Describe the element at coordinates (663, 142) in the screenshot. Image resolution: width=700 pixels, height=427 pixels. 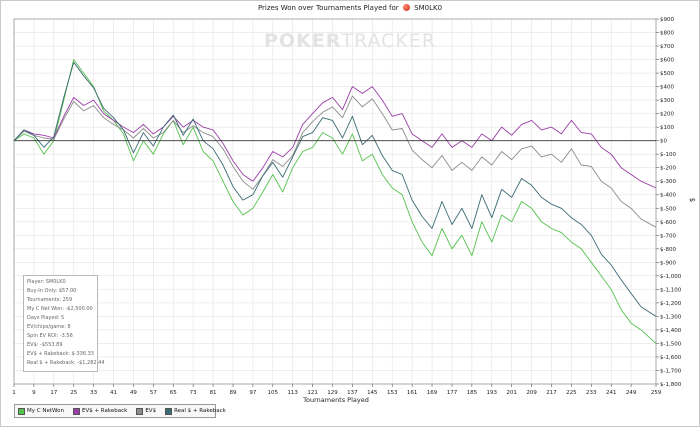
I see `y-tick-label: $0` at that location.